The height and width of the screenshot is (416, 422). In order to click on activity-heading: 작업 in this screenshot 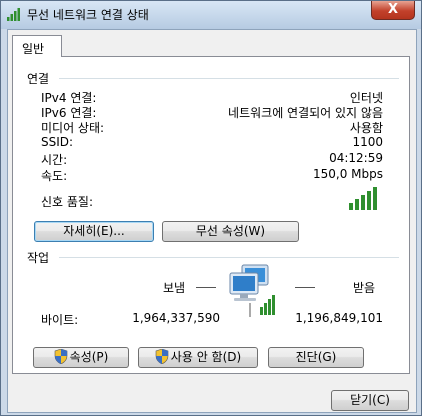, I will do `click(38, 258)`.